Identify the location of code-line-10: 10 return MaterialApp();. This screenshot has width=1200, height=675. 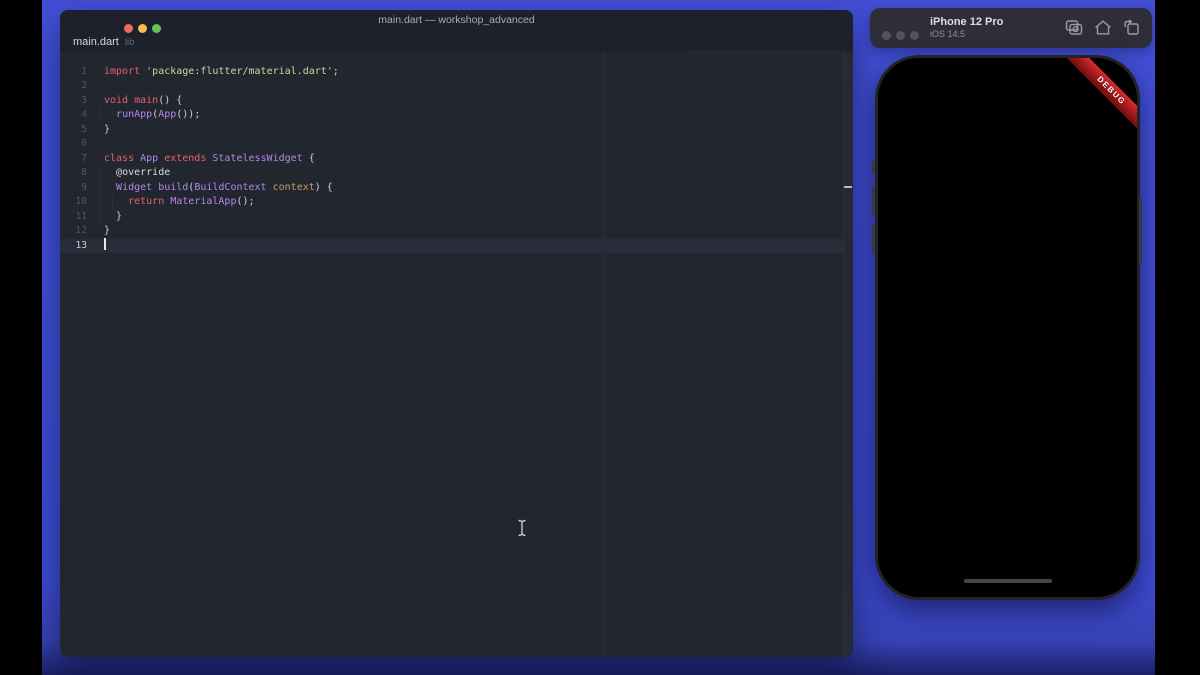
(451, 202).